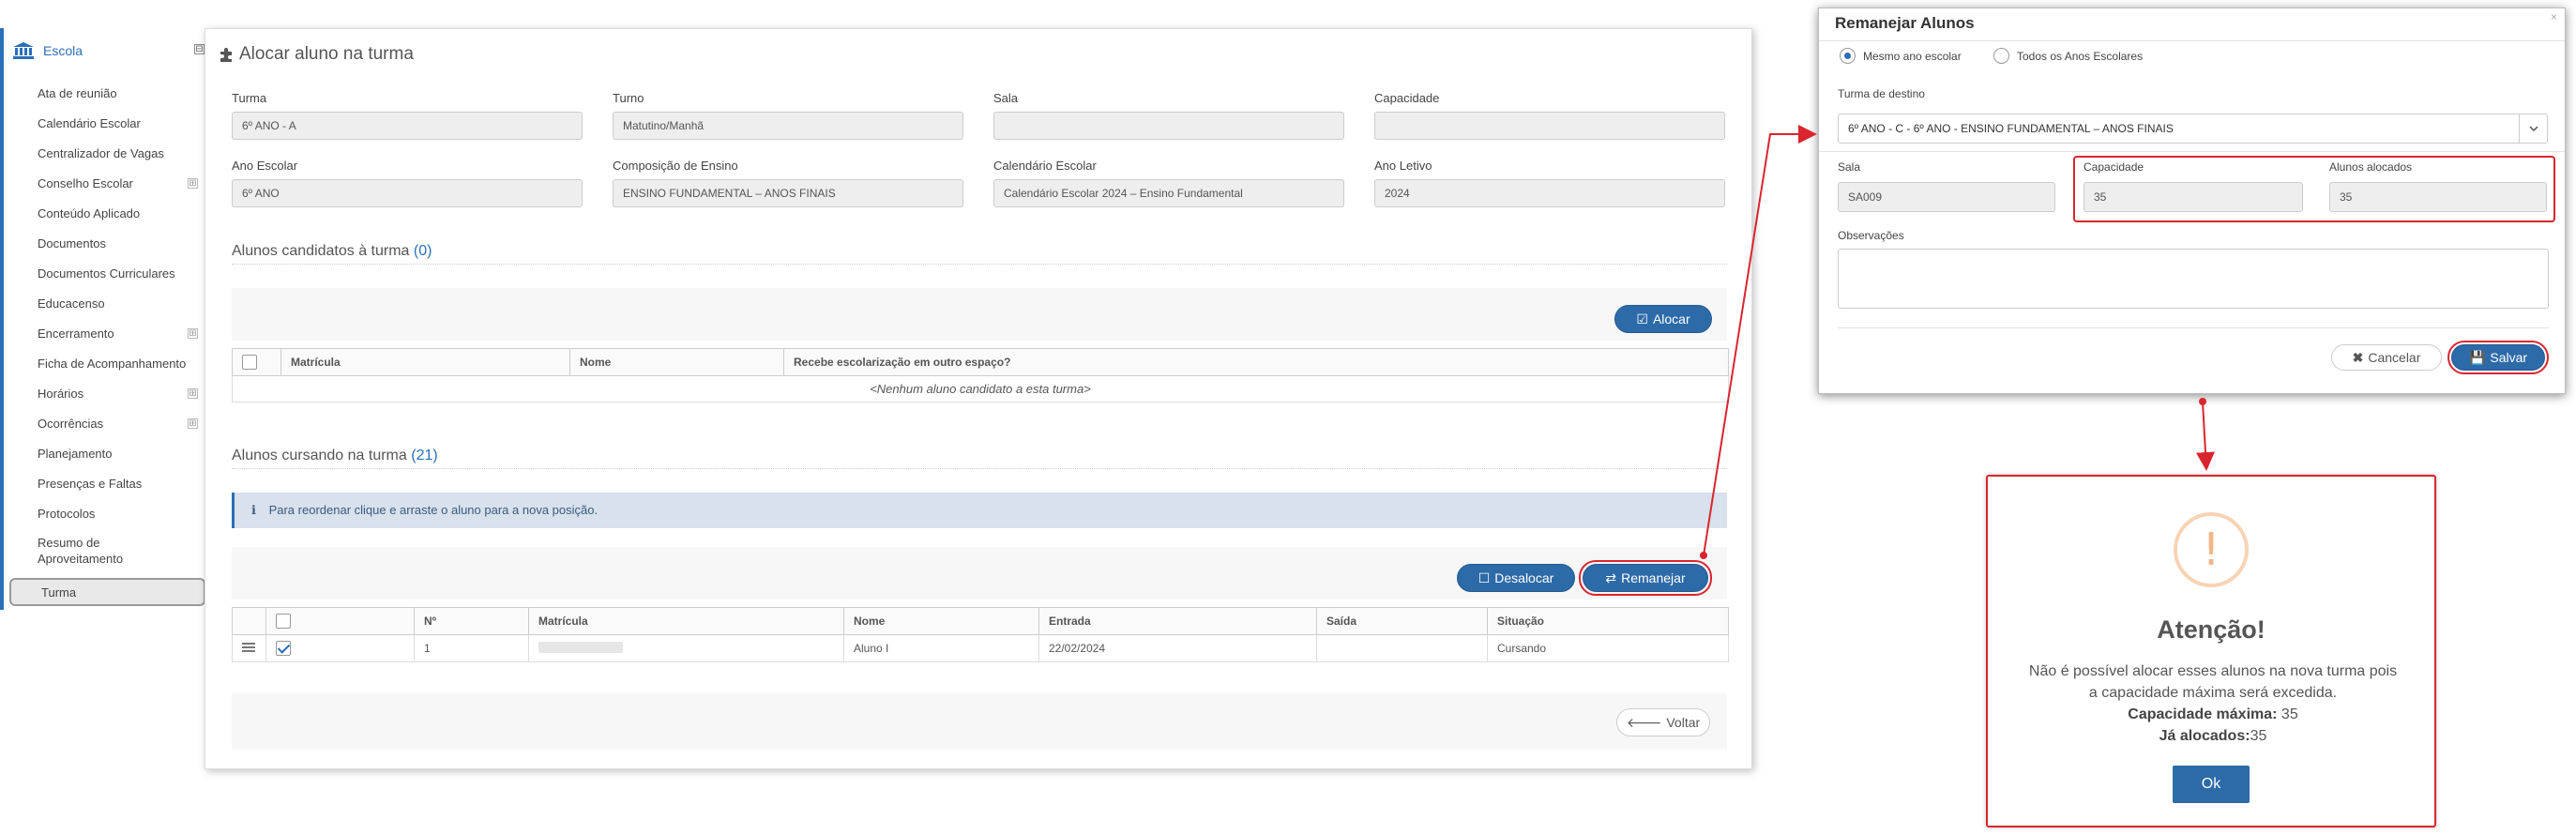  Describe the element at coordinates (1760, 340) in the screenshot. I see `arrow-to-modal` at that location.